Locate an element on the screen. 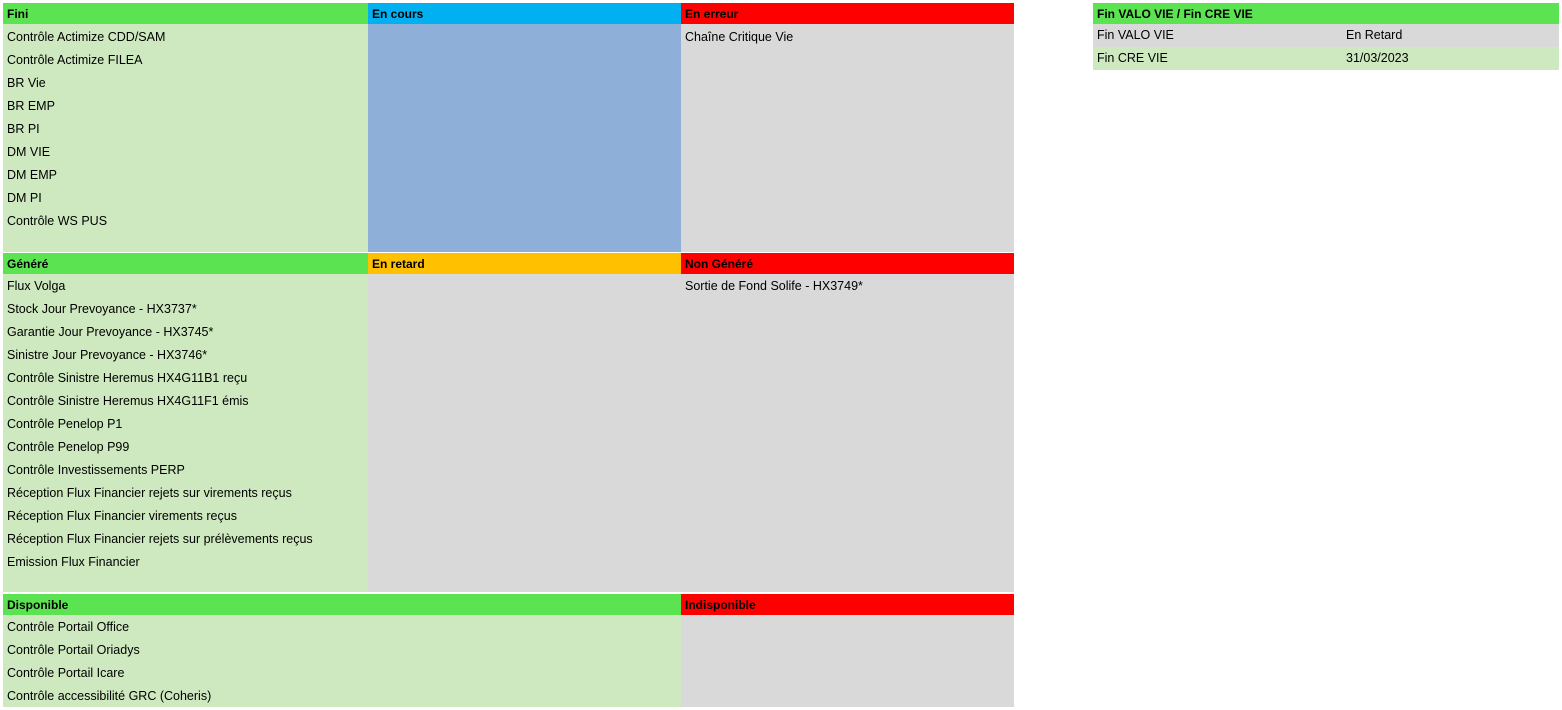 The image size is (1562, 710). list-item: Contrôle accessibilité GRC (Coheris) is located at coordinates (342, 696).